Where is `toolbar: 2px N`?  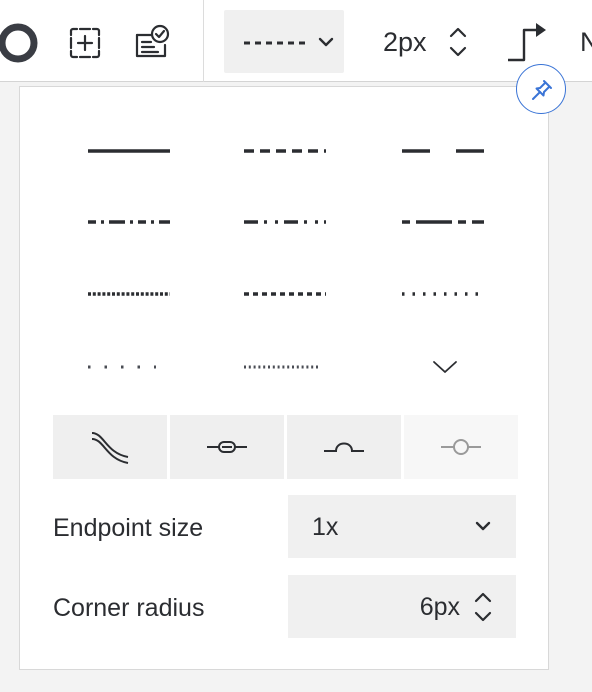
toolbar: 2px N is located at coordinates (296, 41).